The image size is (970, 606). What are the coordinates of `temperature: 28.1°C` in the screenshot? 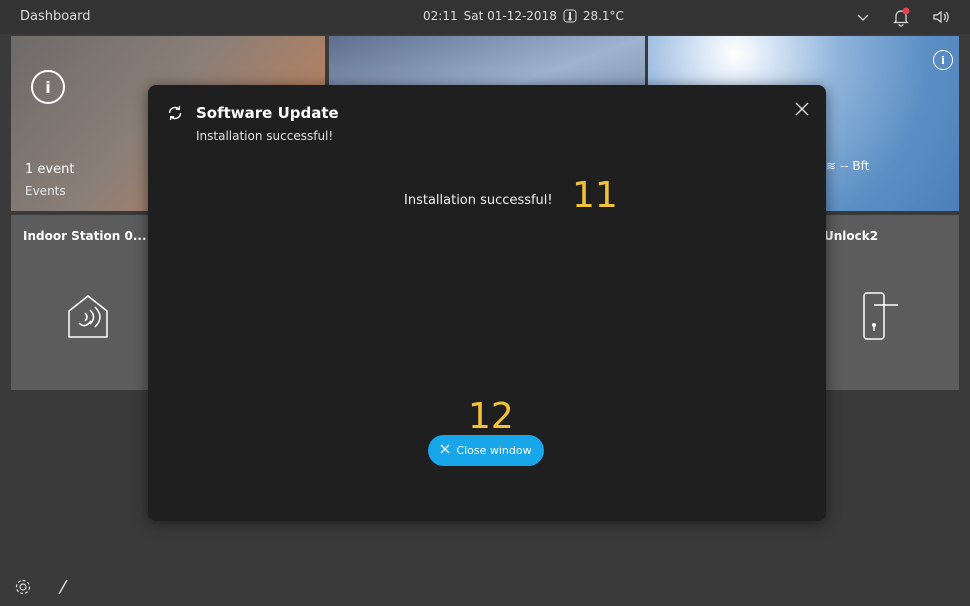 It's located at (603, 16).